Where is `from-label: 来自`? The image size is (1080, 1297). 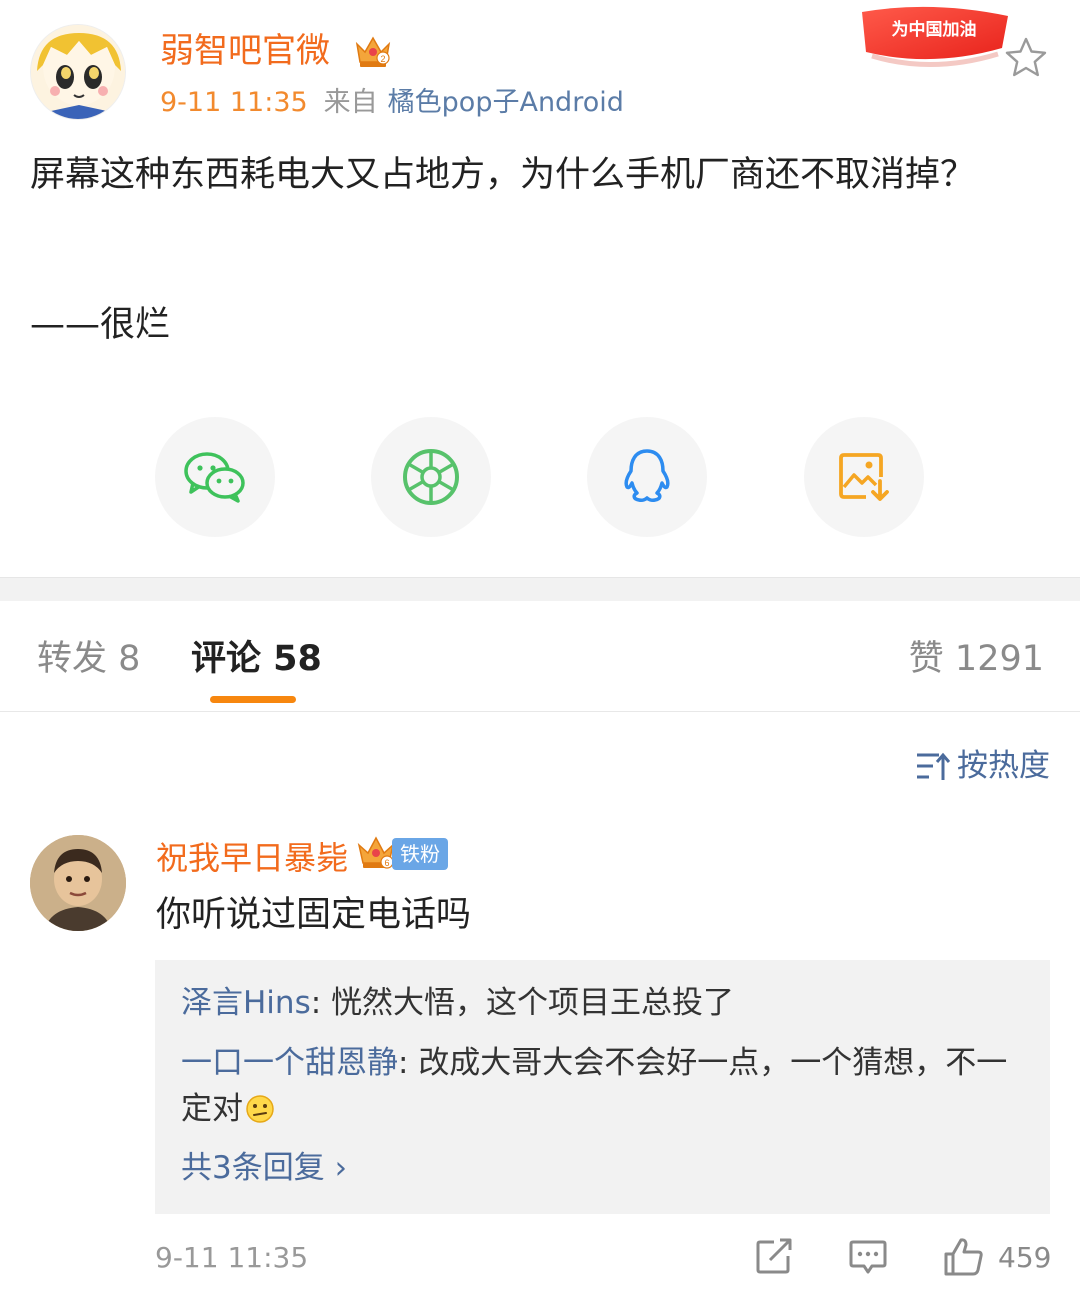
from-label: 来自 is located at coordinates (350, 102).